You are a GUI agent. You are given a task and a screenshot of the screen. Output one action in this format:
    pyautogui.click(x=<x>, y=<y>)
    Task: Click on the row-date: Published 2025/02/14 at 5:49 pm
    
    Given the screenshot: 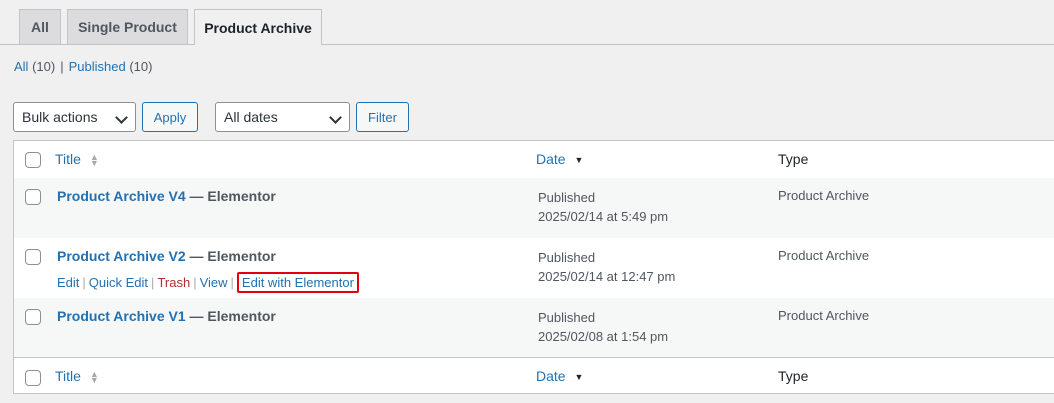 What is the action you would take?
    pyautogui.click(x=603, y=207)
    